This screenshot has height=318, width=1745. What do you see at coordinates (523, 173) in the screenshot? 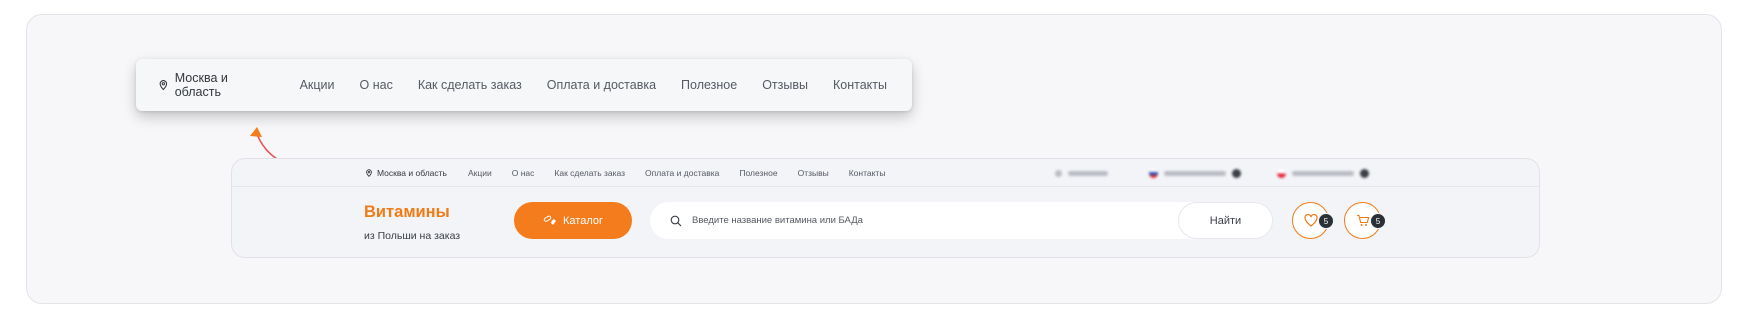
I see `site-nav-link-about: О нас` at bounding box center [523, 173].